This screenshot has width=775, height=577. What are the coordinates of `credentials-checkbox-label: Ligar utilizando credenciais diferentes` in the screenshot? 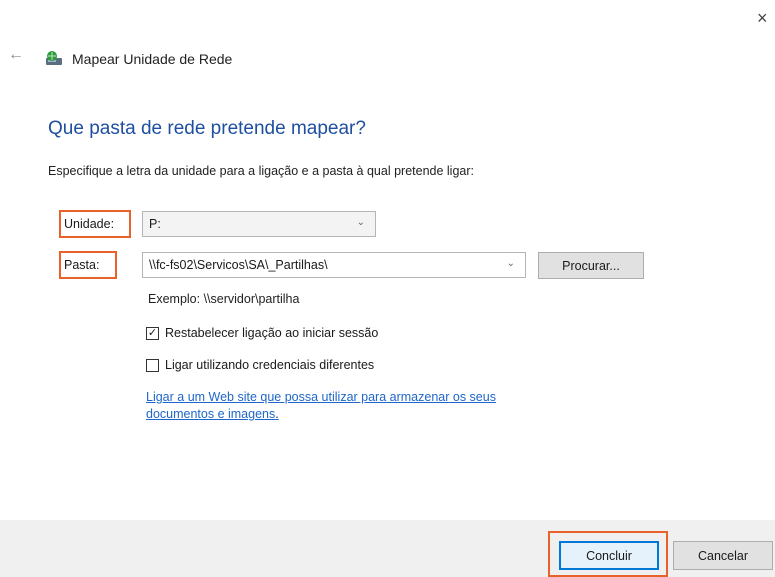 It's located at (269, 365).